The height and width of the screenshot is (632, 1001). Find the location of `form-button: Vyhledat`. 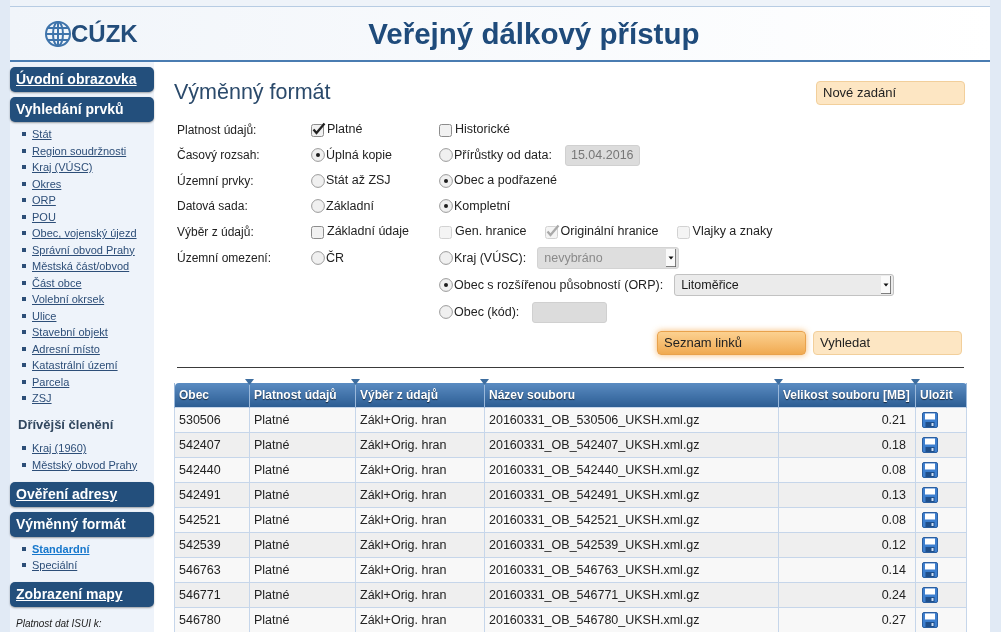

form-button: Vyhledat is located at coordinates (887, 342).